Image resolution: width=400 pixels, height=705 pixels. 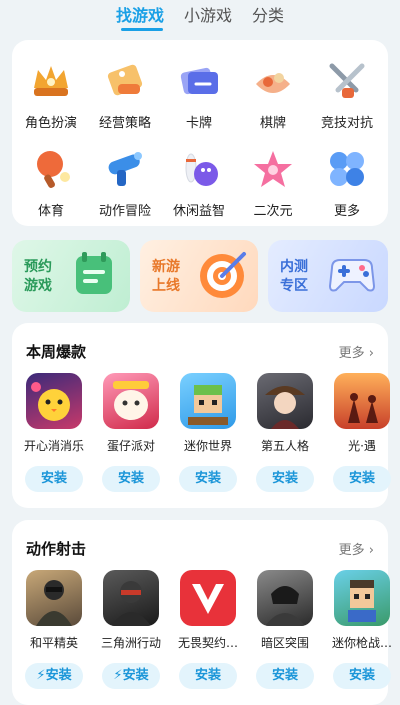 I want to click on category-label: 体育, so click(x=50, y=211).